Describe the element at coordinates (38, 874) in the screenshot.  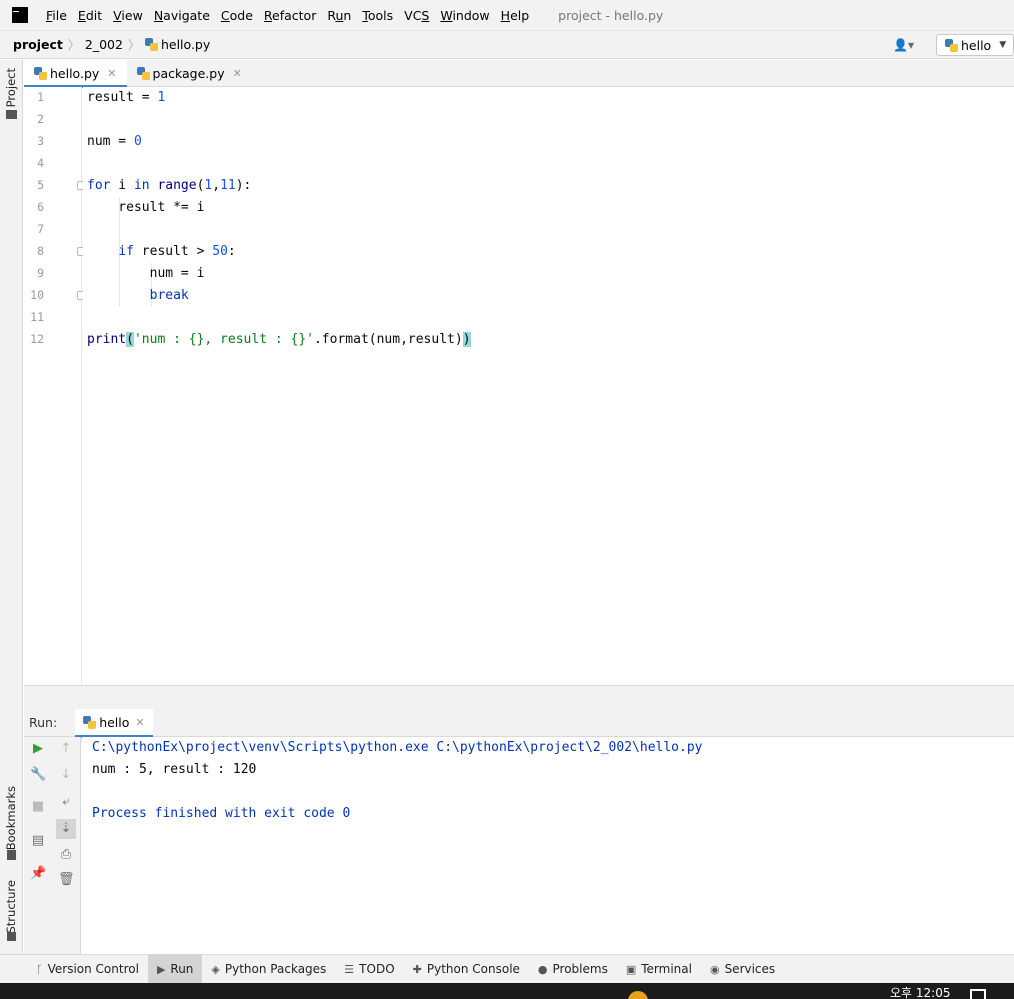
I see `pin-icon: 📌` at that location.